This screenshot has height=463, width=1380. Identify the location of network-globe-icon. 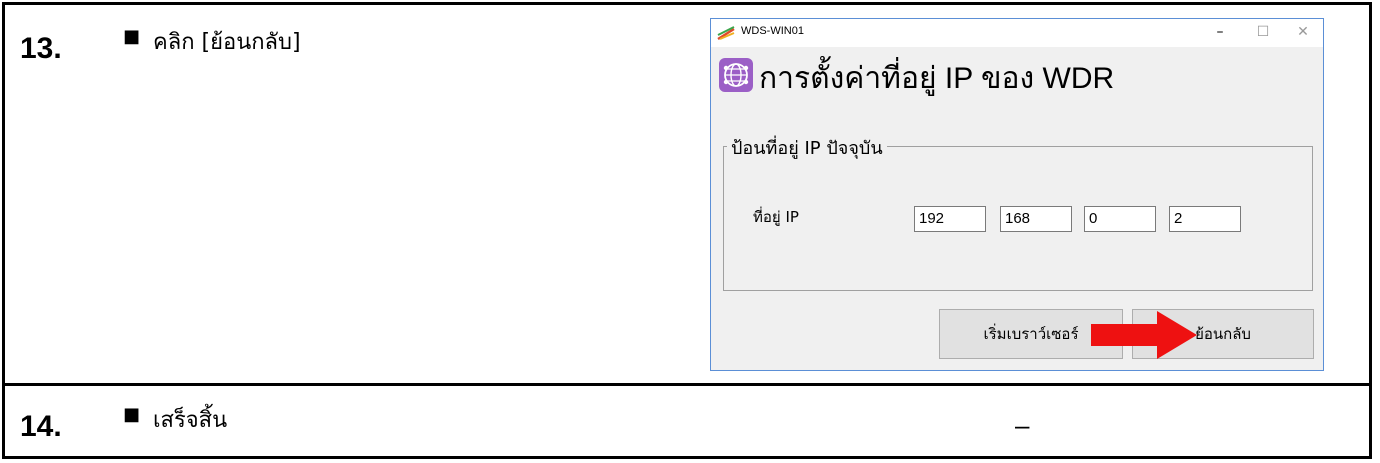
(736, 75).